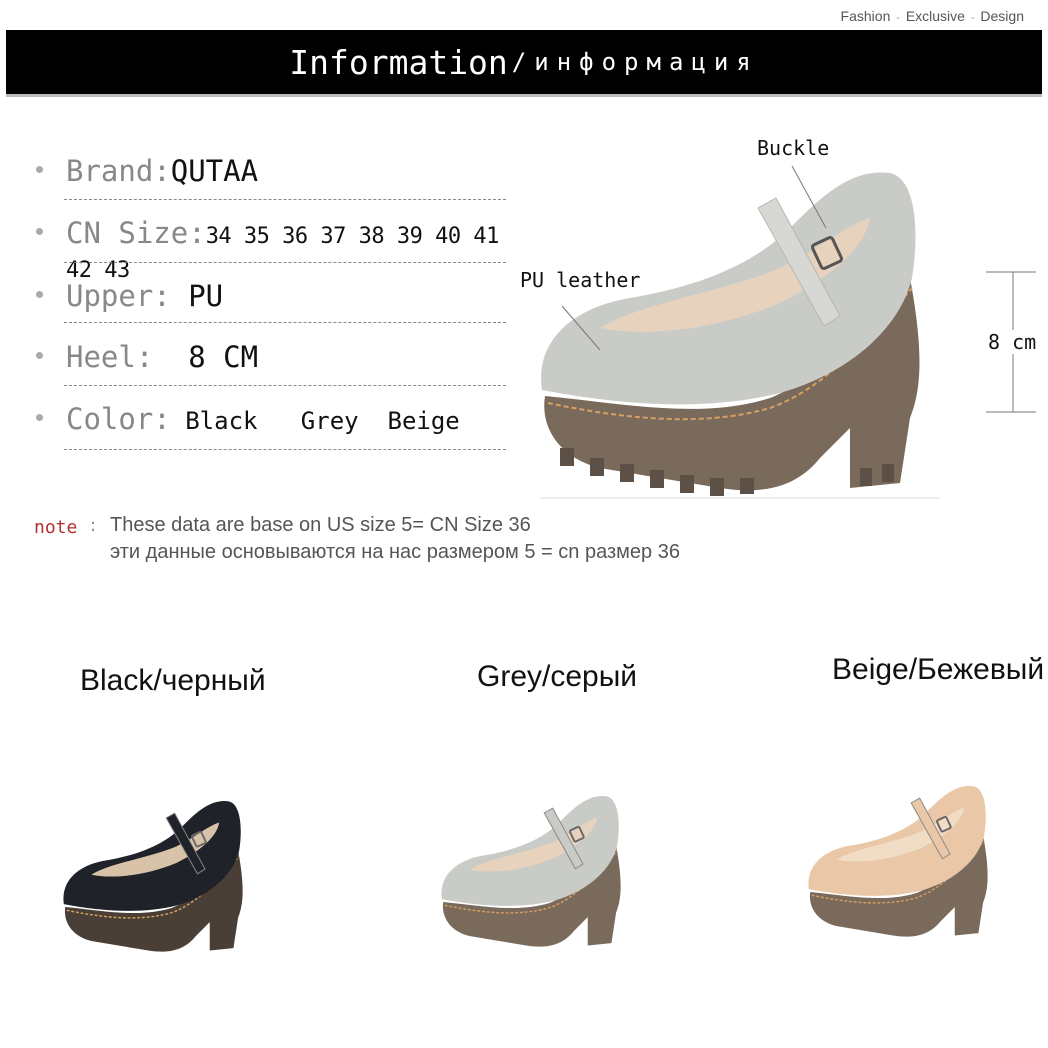 This screenshot has width=1048, height=1048. Describe the element at coordinates (214, 357) in the screenshot. I see `heel-value: 8 CM` at that location.